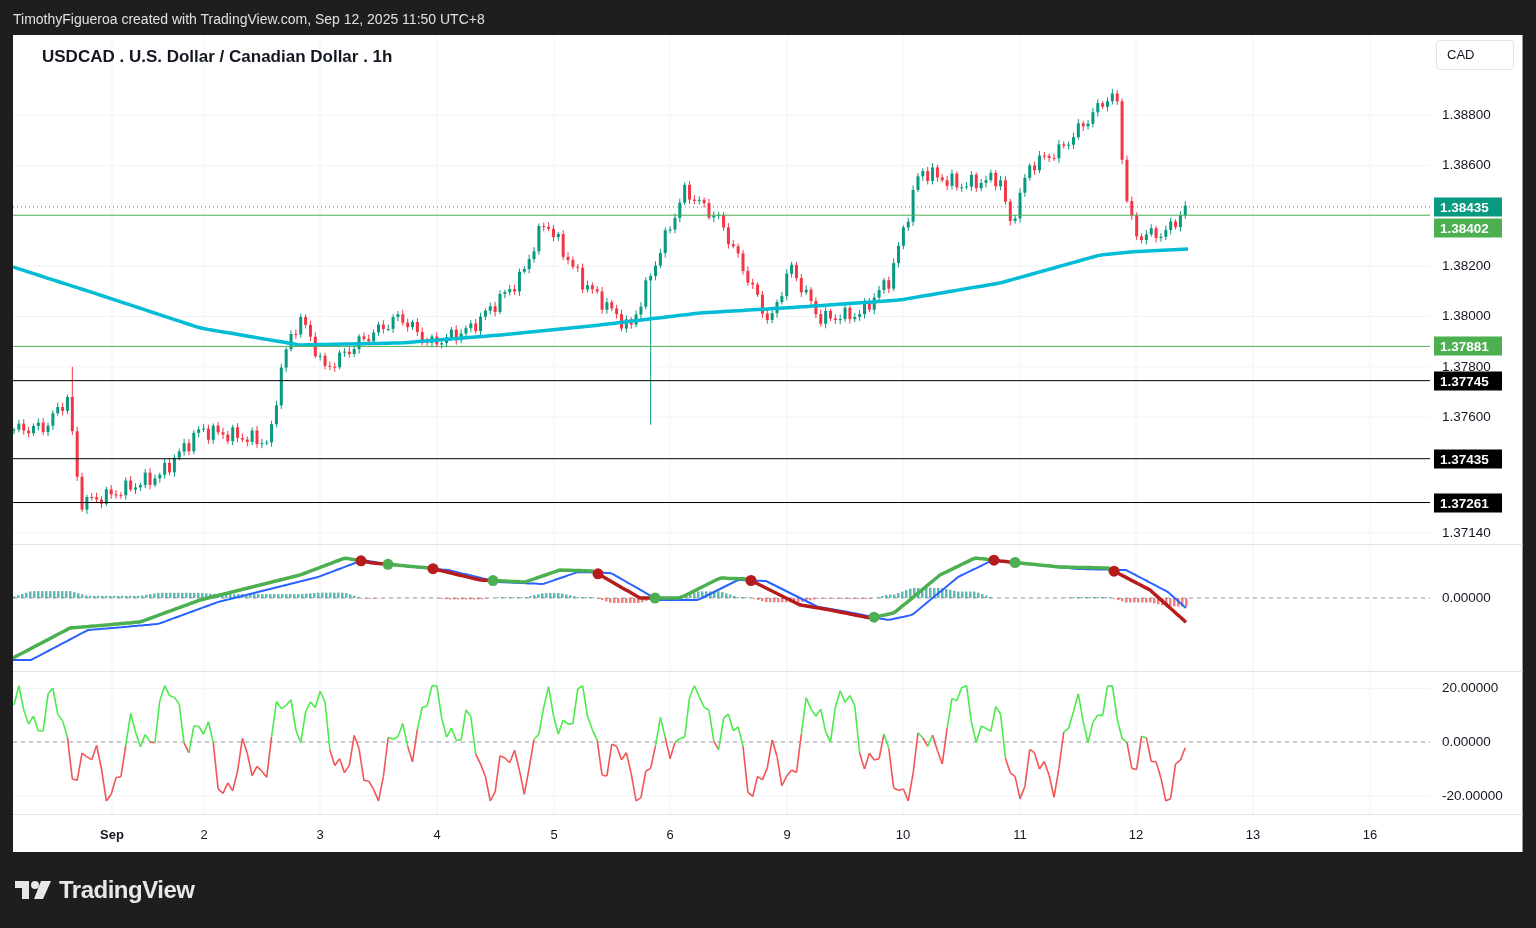 Image resolution: width=1536 pixels, height=928 pixels. I want to click on time-axis-label: 10, so click(903, 835).